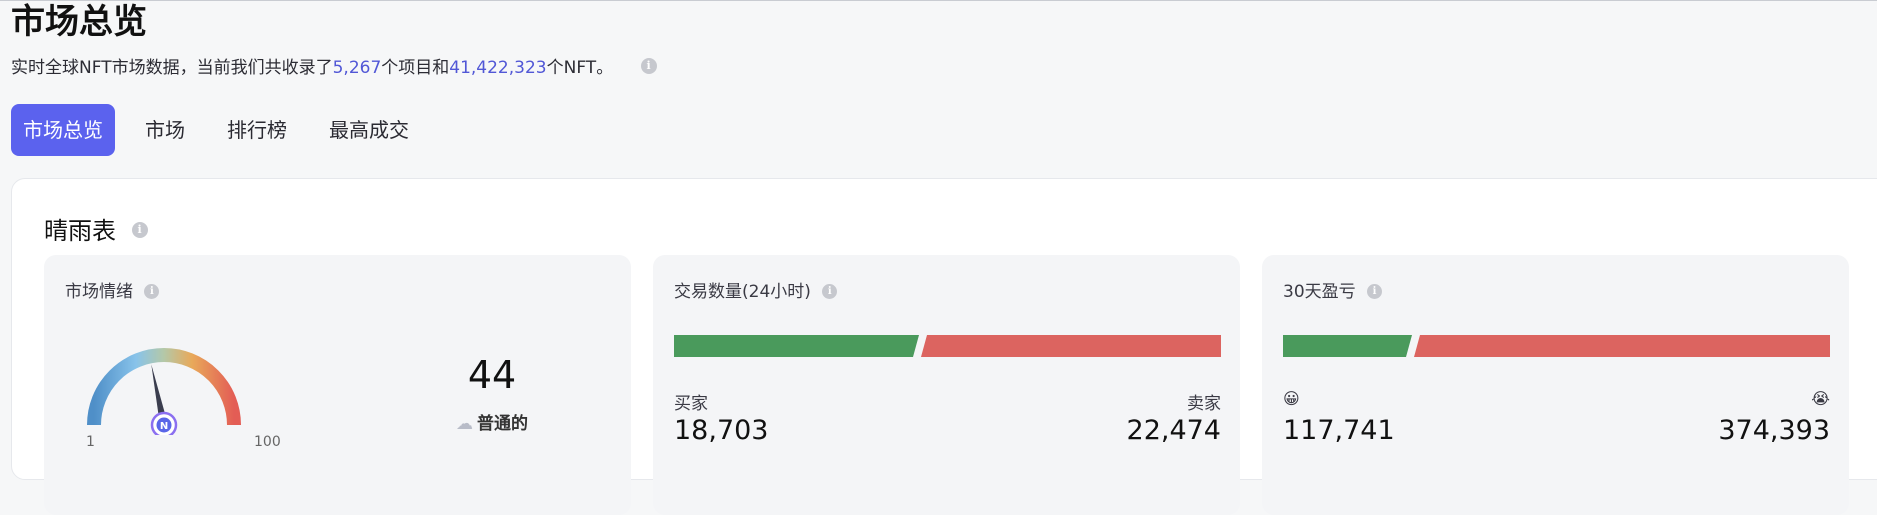  I want to click on cloud-icon: ☁, so click(464, 424).